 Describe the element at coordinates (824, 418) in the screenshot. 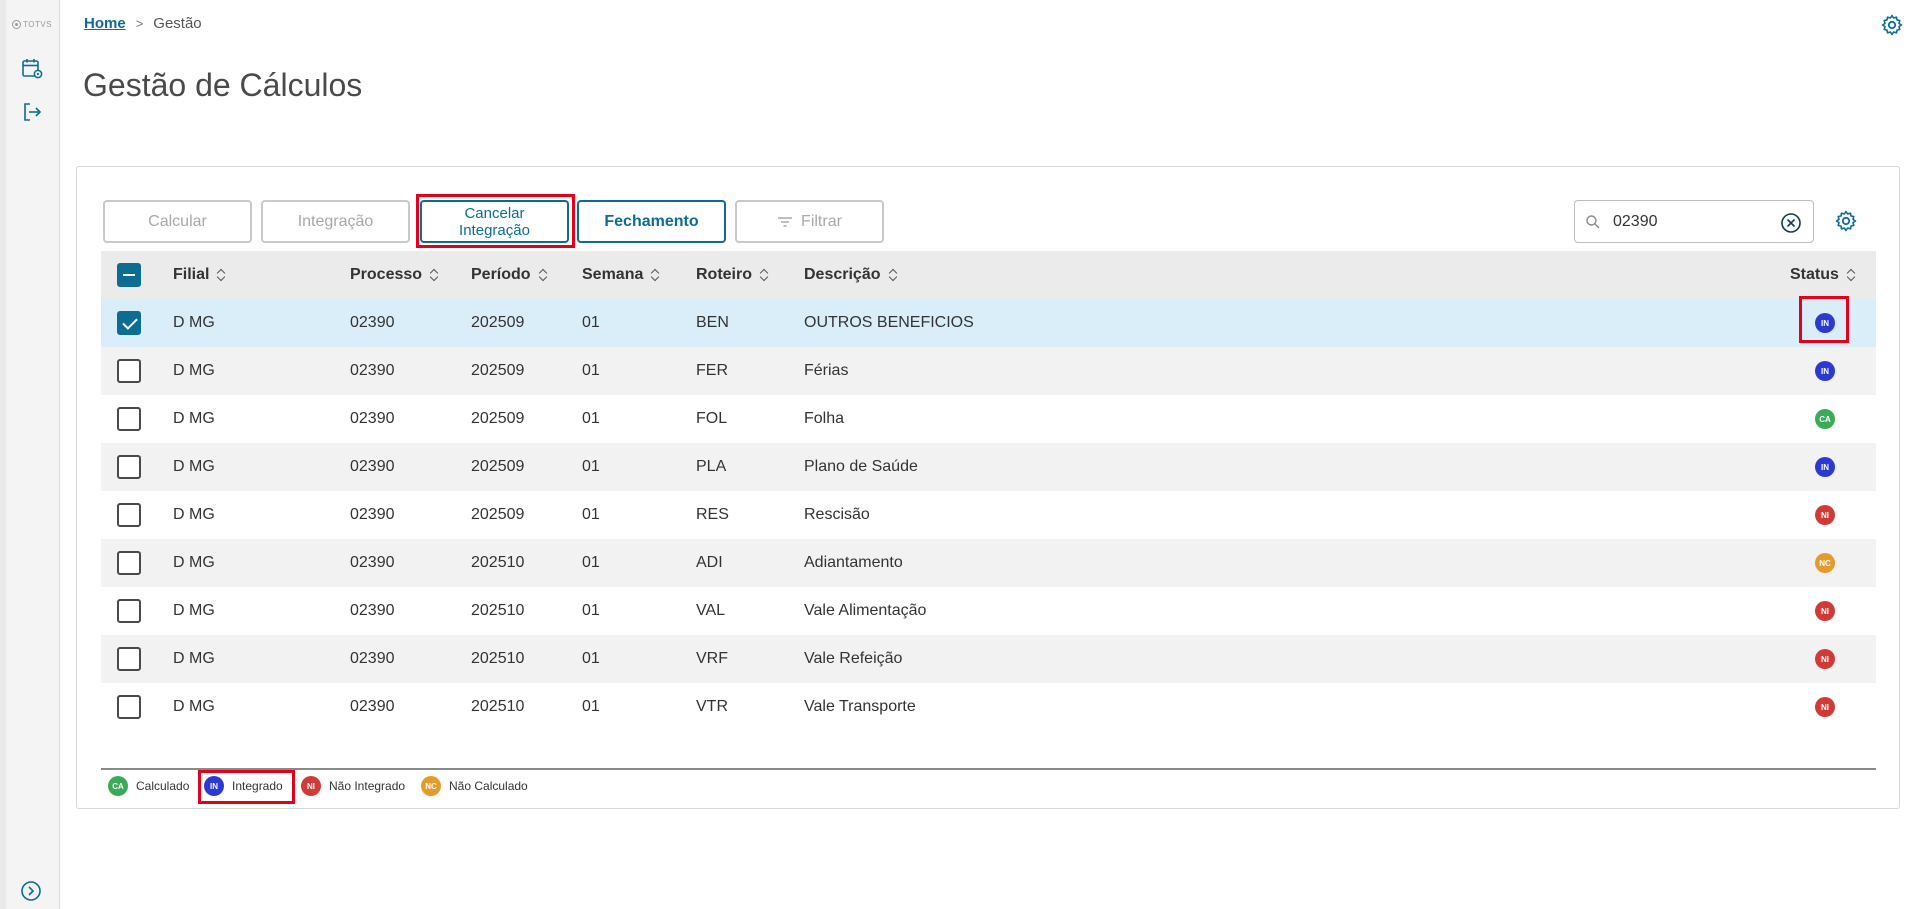

I see `cell-descricao: Folha` at that location.